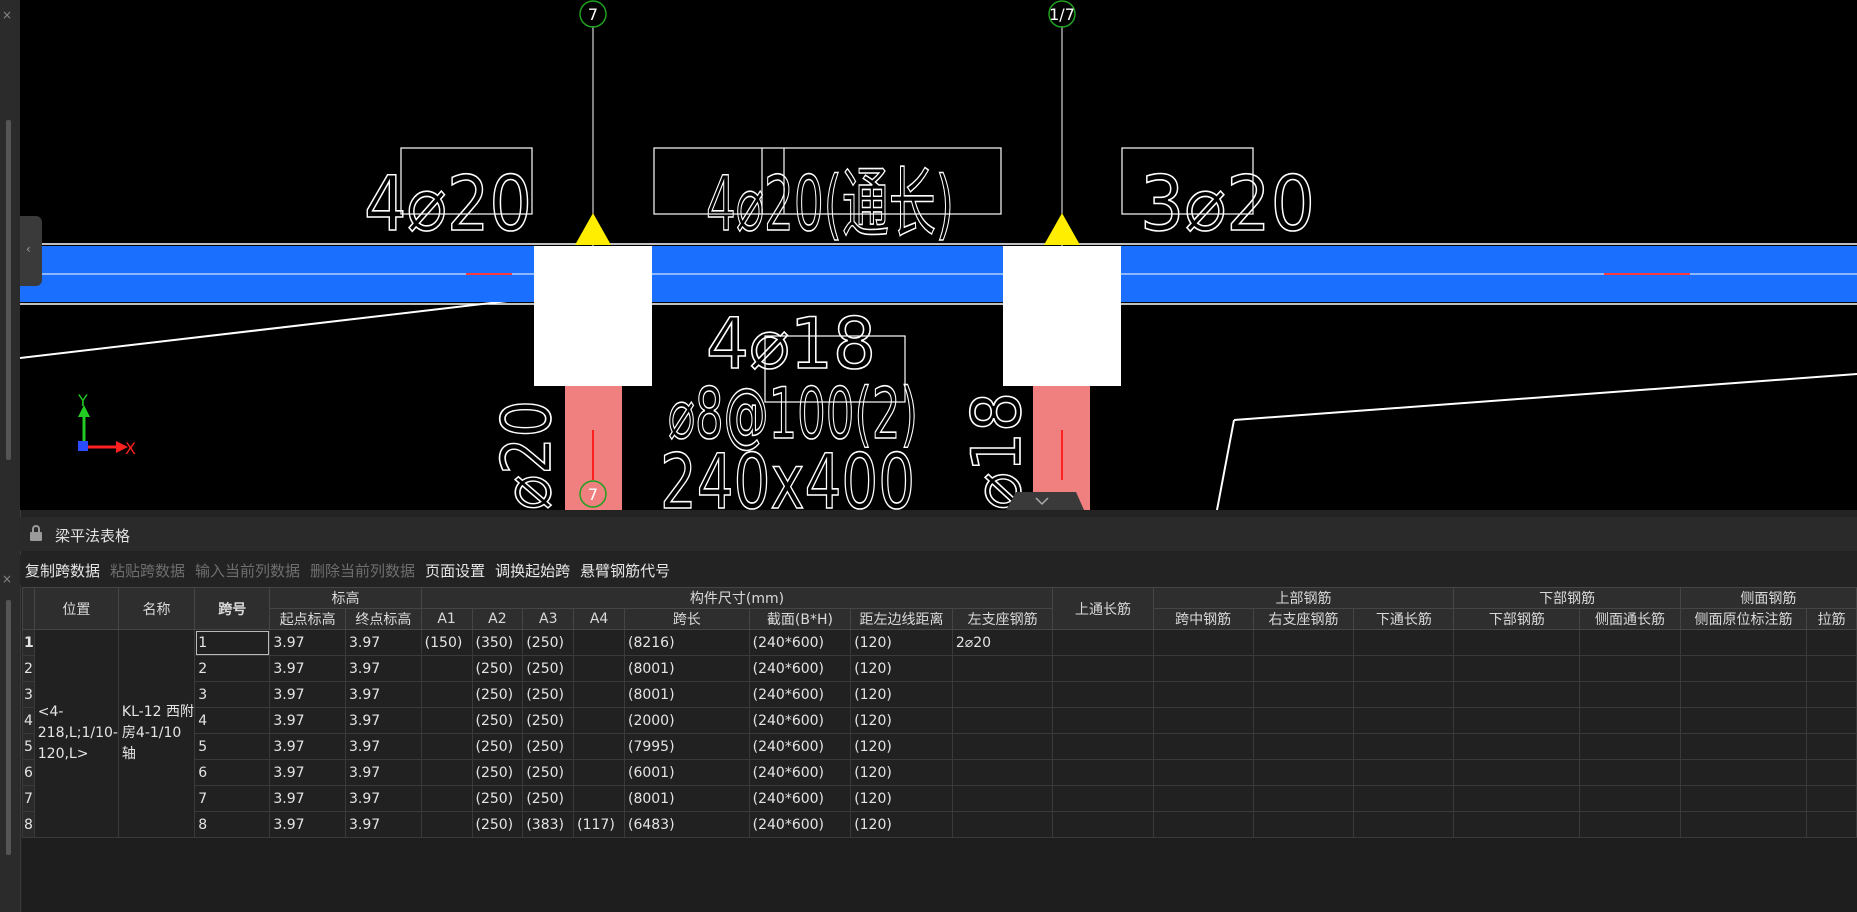  Describe the element at coordinates (686, 824) in the screenshot. I see `cell-len: (6483)` at that location.